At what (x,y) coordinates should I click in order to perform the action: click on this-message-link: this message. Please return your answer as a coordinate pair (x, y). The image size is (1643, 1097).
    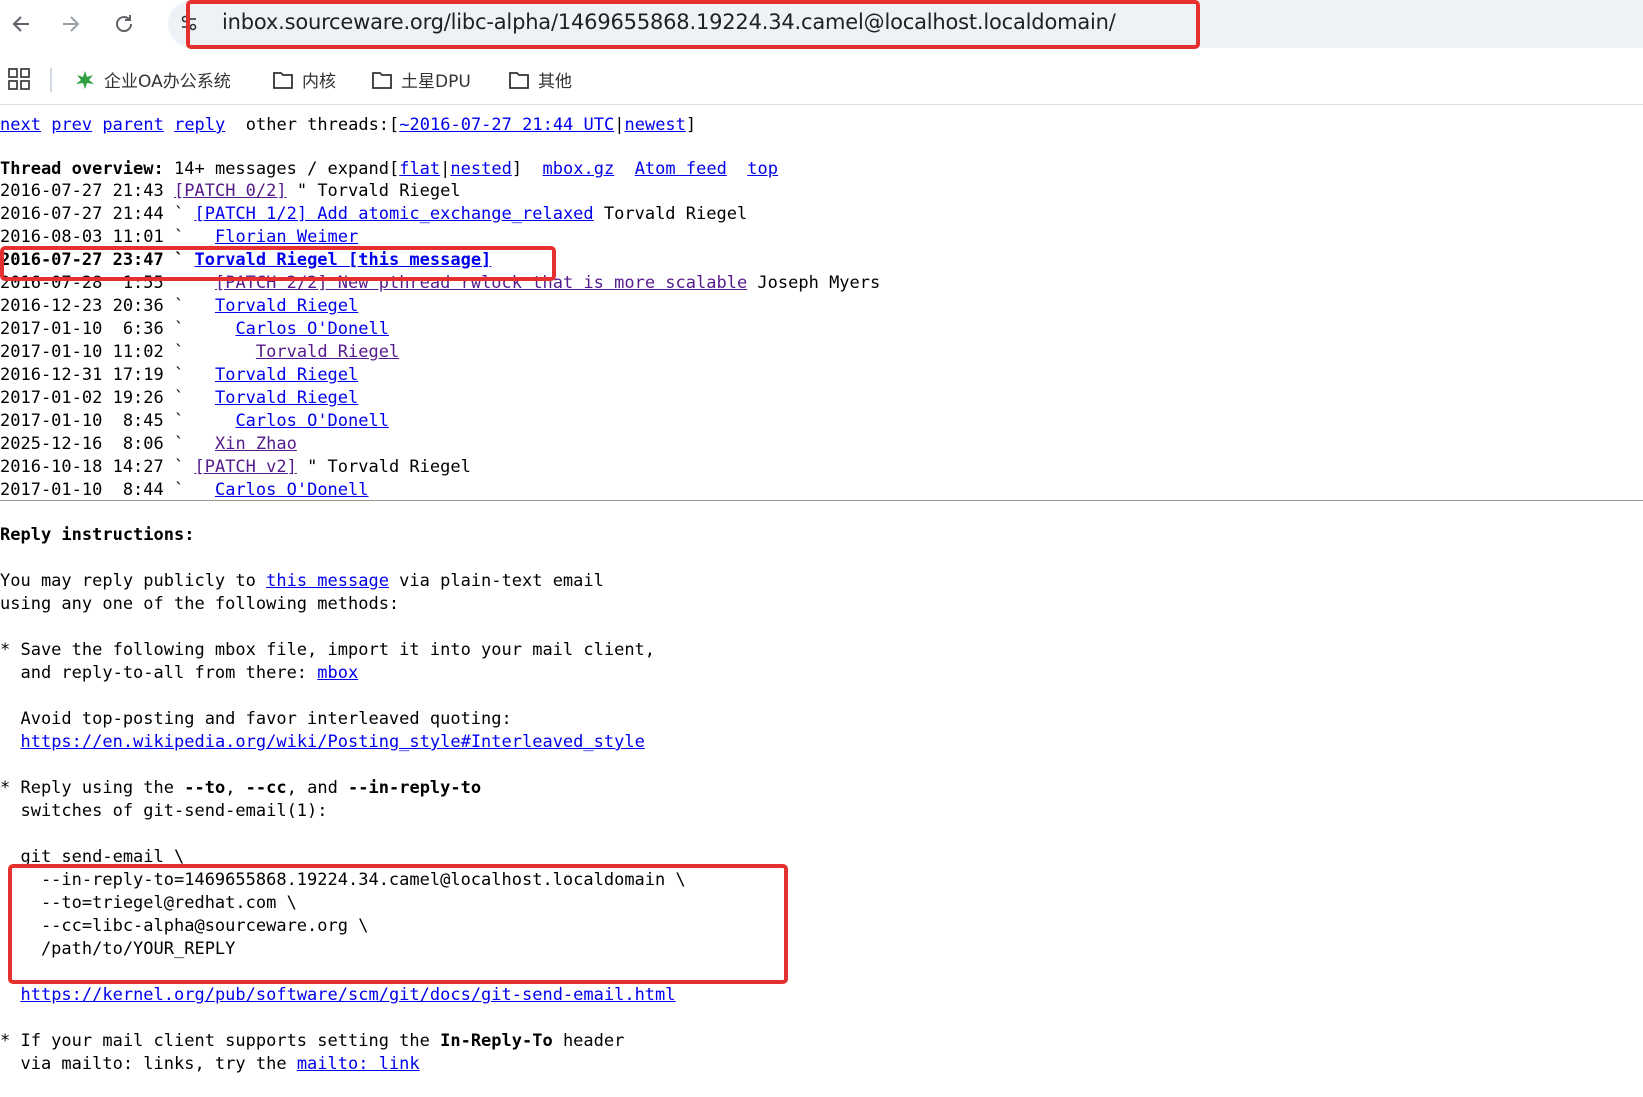
    Looking at the image, I should click on (327, 581).